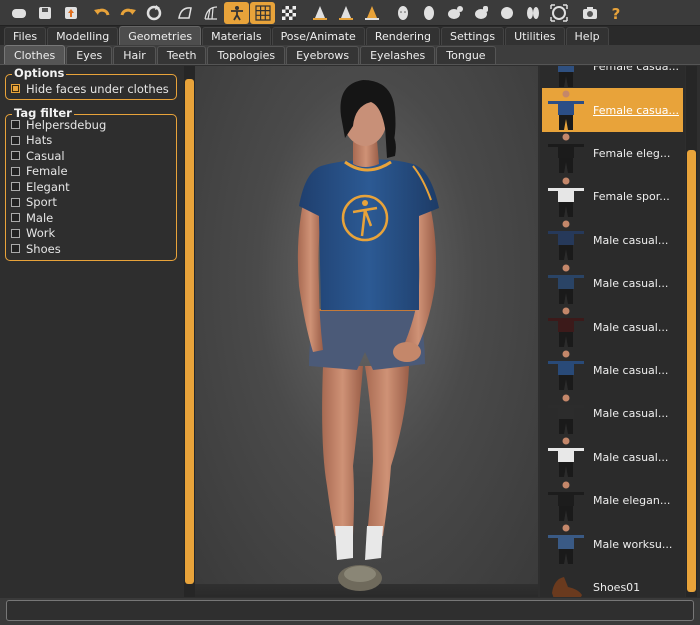  I want to click on subtab-eyebrows: Eyebrows, so click(323, 55).